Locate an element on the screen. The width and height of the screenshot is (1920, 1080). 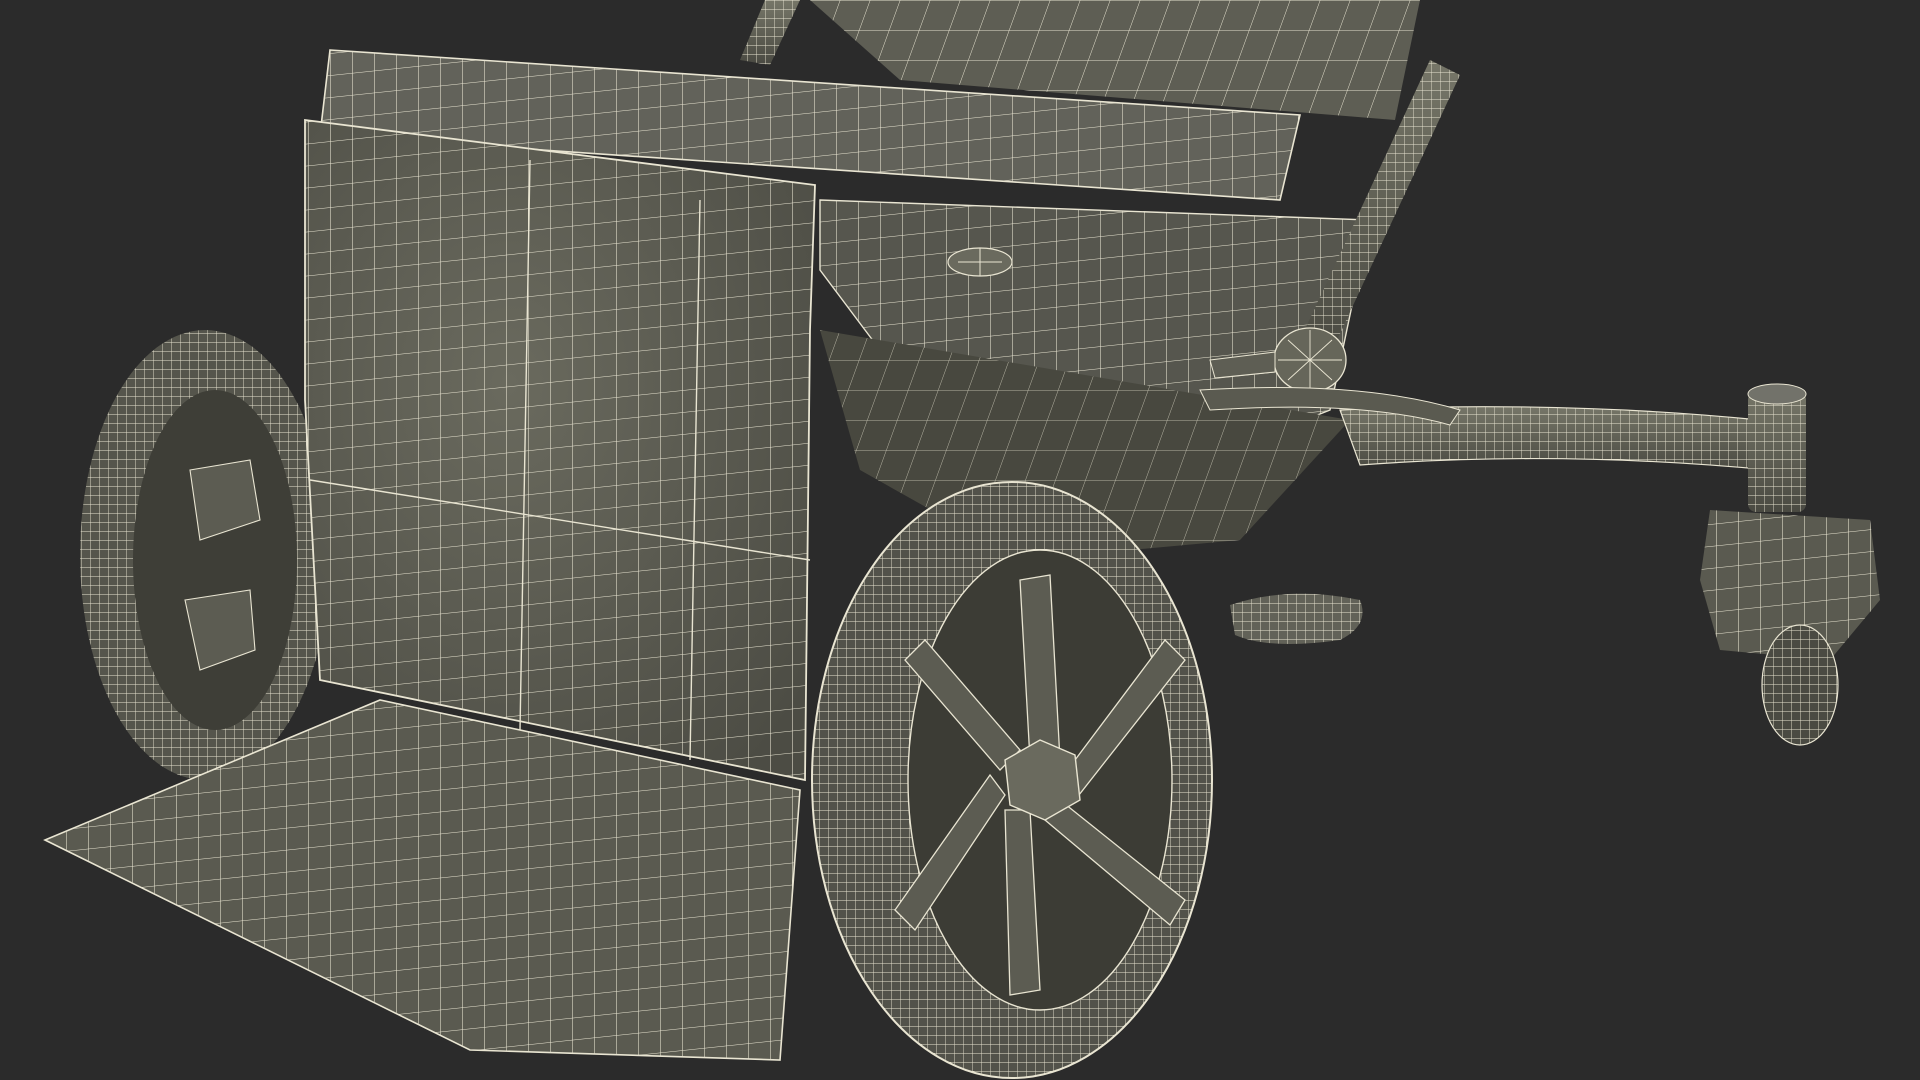
left-rear-wheel is located at coordinates (205, 555).